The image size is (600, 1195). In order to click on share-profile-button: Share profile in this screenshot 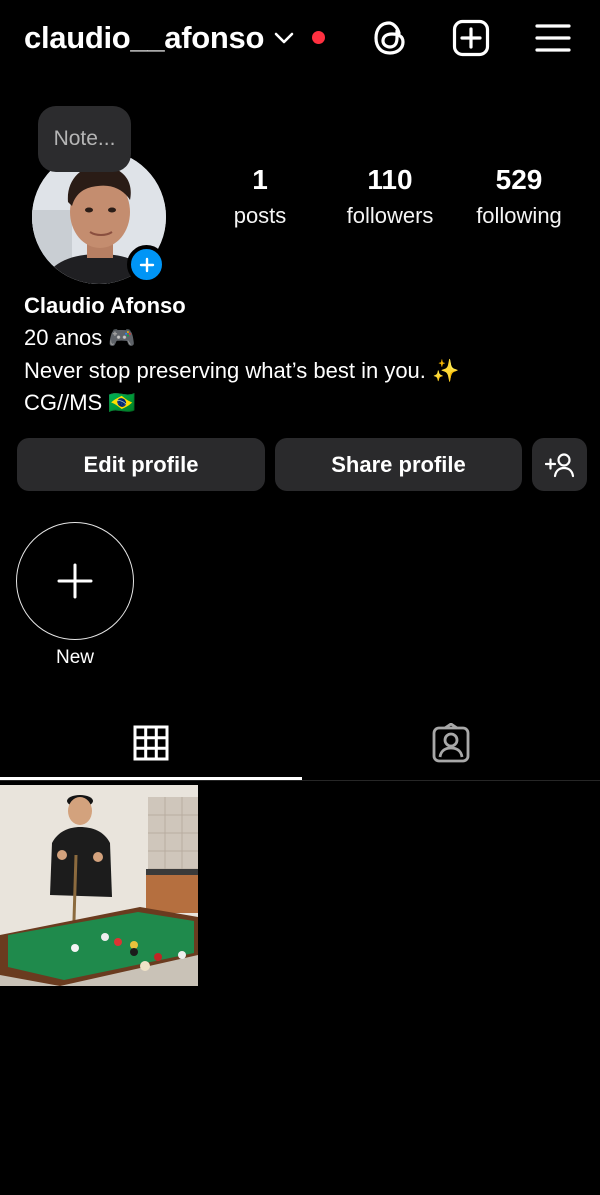, I will do `click(398, 464)`.